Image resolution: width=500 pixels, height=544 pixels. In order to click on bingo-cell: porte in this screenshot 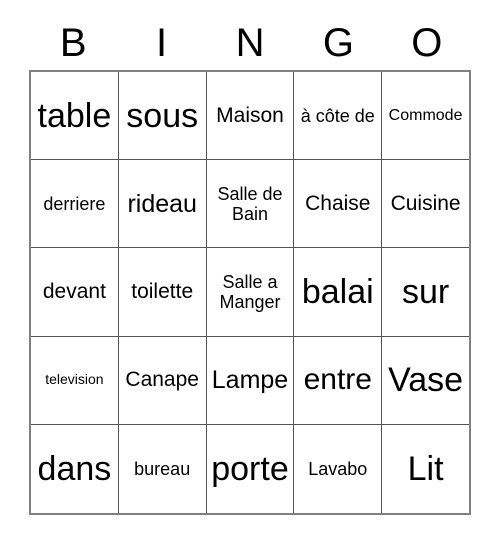, I will do `click(251, 469)`.